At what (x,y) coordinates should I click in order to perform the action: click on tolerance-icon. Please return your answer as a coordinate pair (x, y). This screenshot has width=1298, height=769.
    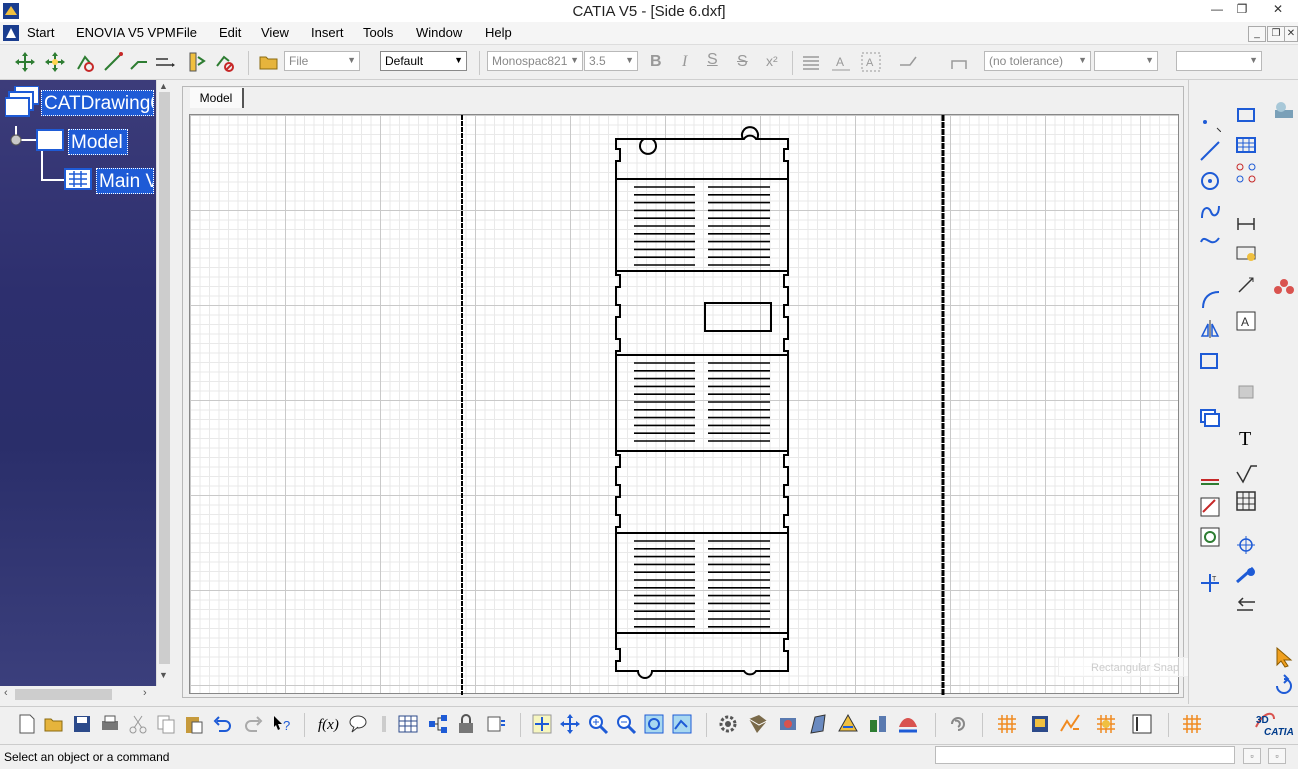
    Looking at the image, I should click on (959, 62).